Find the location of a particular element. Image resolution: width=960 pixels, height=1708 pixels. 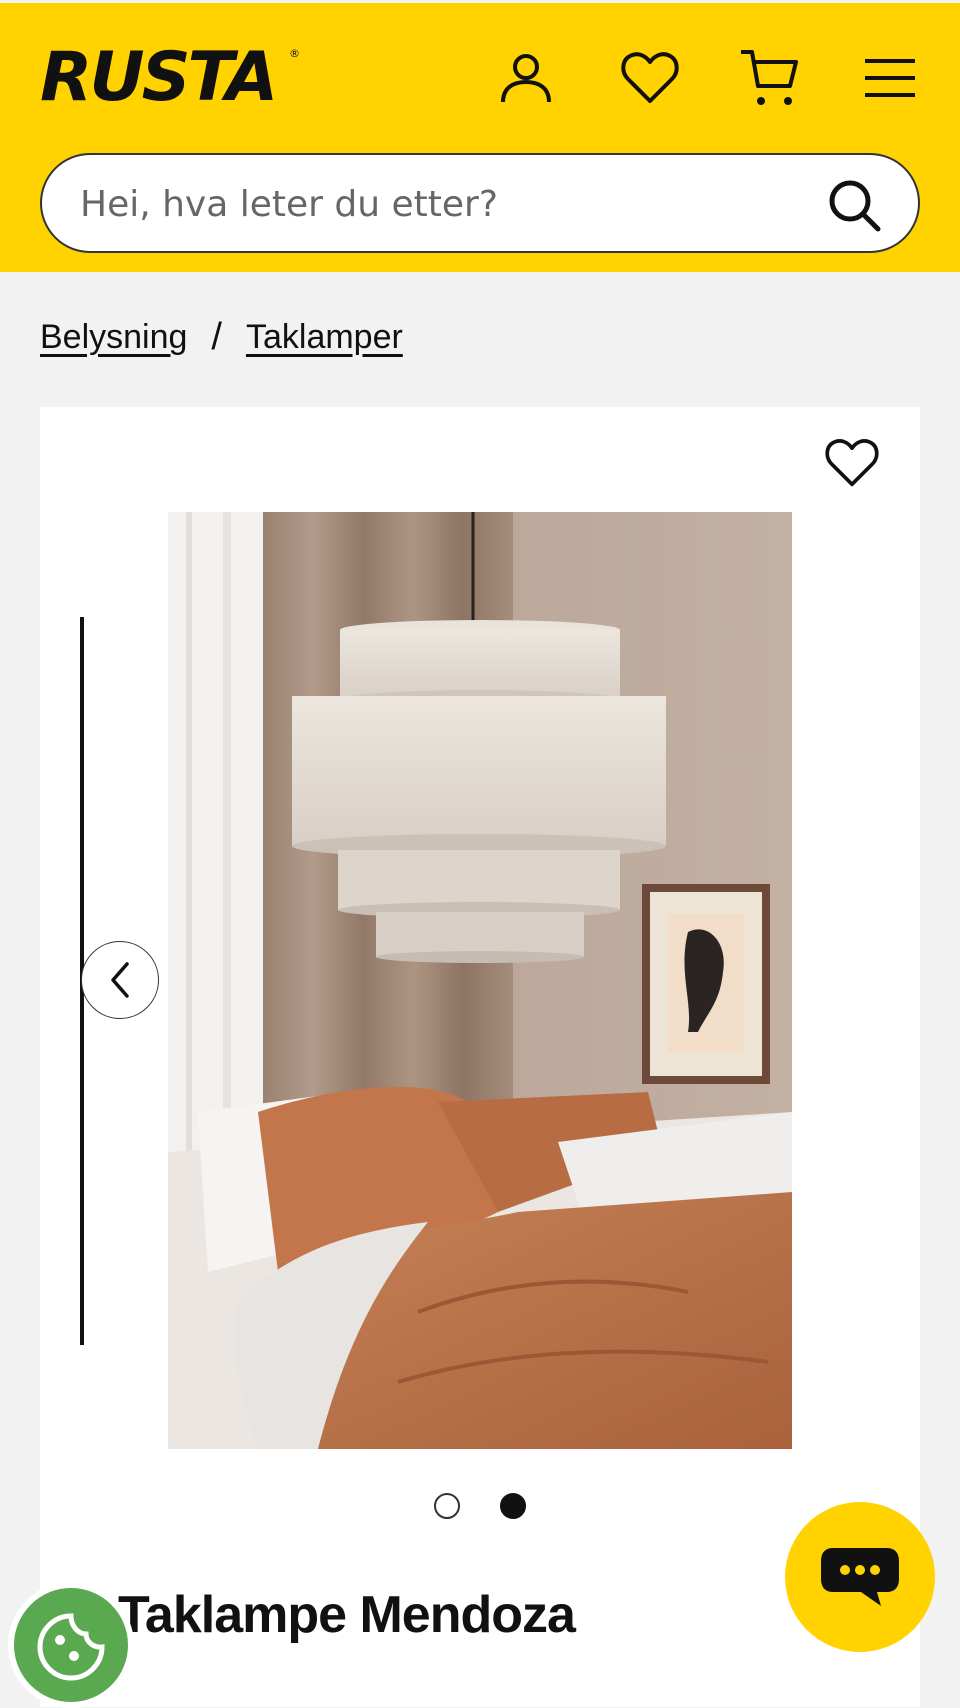

account-button is located at coordinates (526, 78).